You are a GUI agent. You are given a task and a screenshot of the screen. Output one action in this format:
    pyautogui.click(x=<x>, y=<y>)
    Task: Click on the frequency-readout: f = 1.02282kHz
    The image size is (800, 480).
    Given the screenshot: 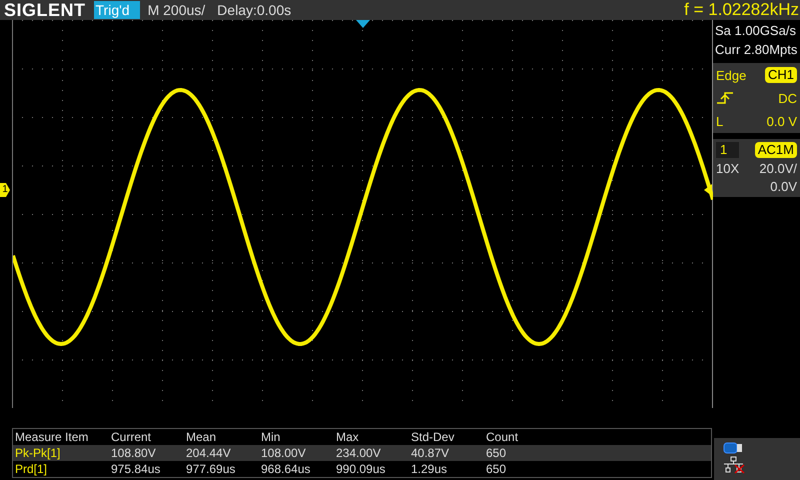 What is the action you would take?
    pyautogui.click(x=742, y=10)
    